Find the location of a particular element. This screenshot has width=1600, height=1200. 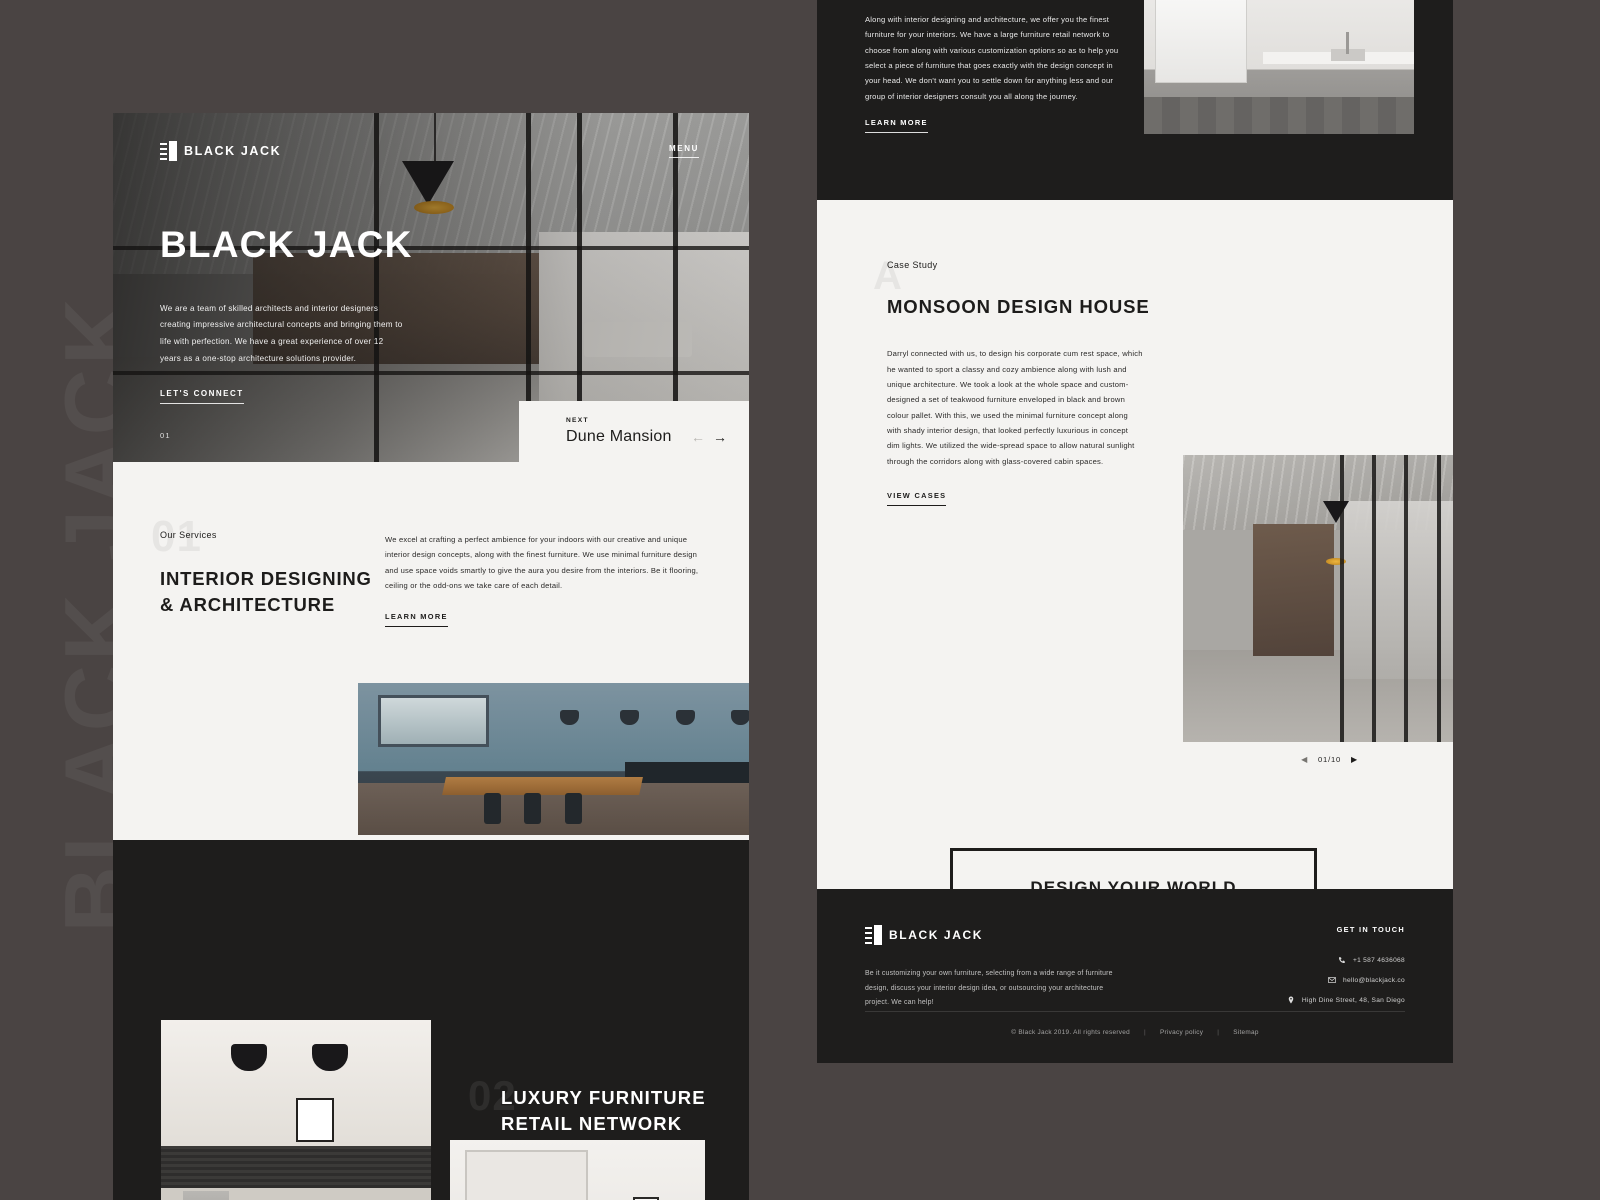

brand-name: BLACK JACK is located at coordinates (233, 151).